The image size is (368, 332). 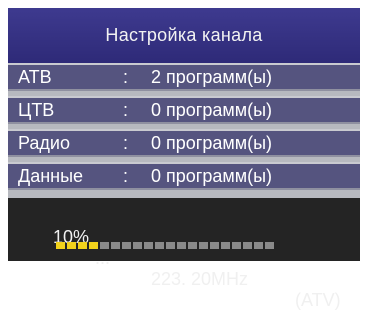 I want to click on scan-progress-bar, so click(x=165, y=245).